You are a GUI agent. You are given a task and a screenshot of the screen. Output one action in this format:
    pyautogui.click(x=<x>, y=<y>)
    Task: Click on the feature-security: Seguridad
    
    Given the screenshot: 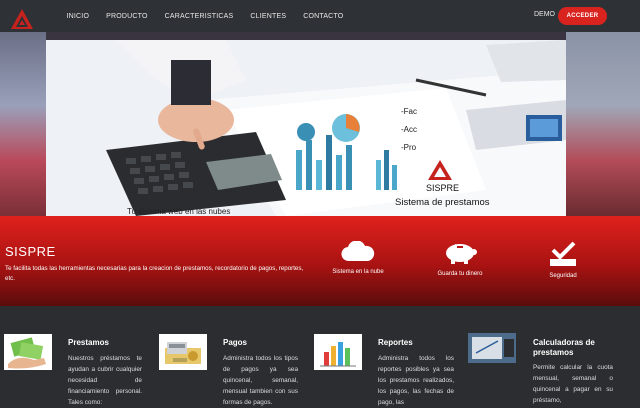 What is the action you would take?
    pyautogui.click(x=563, y=260)
    